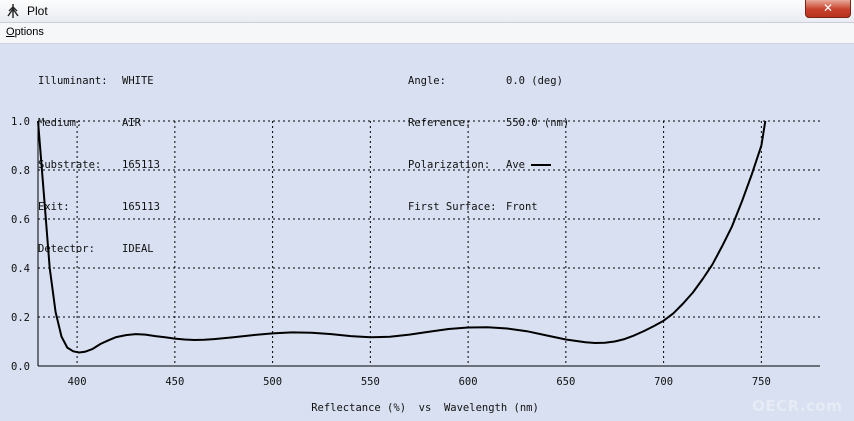  What do you see at coordinates (20, 367) in the screenshot?
I see `y-tick-label: 0.0` at bounding box center [20, 367].